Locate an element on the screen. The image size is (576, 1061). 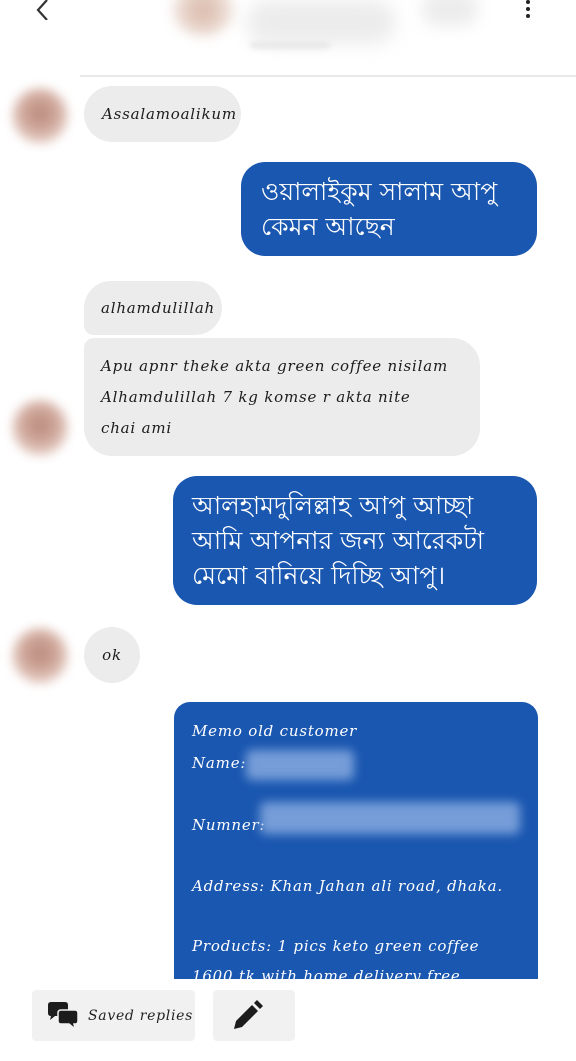
edit-button is located at coordinates (254, 1015).